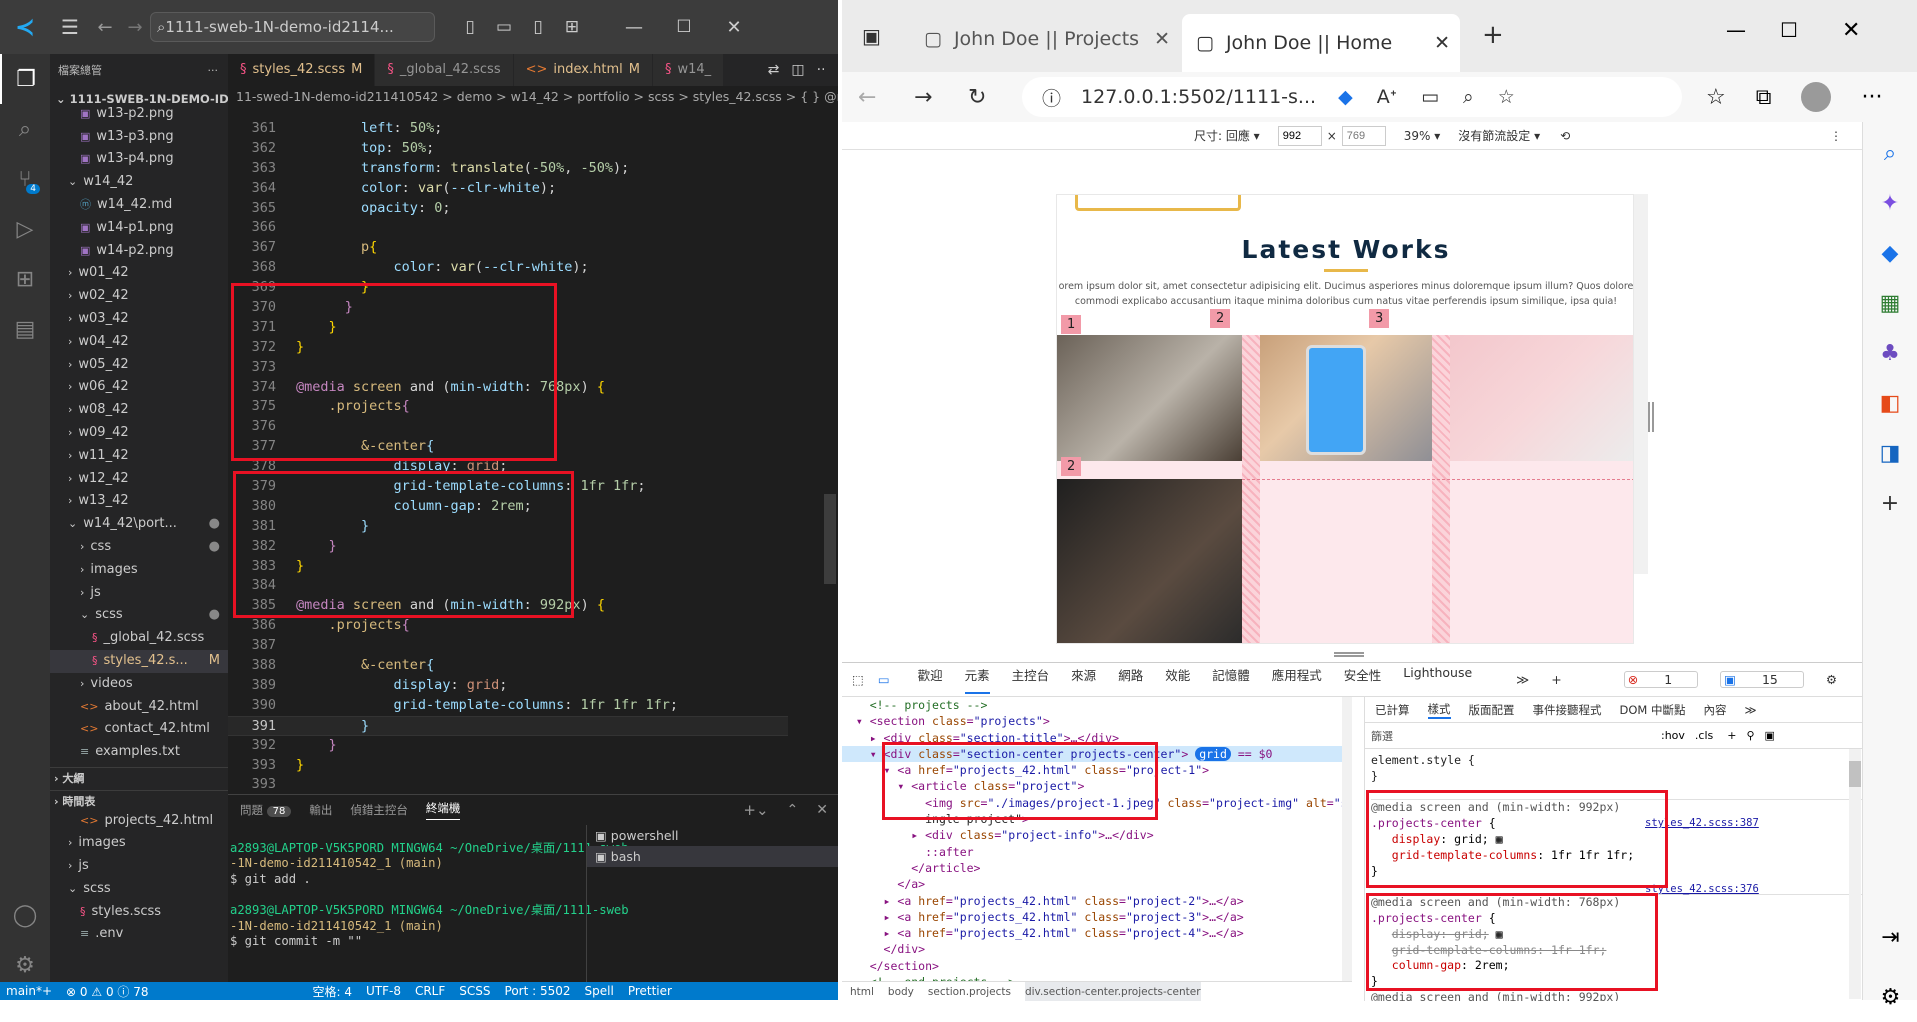 The image size is (1917, 1022). Describe the element at coordinates (1097, 721) in the screenshot. I see `dom-node: ▾ <section class="projects">` at that location.